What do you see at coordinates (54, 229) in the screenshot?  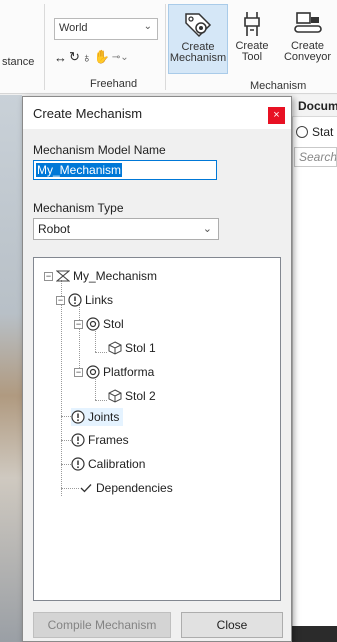 I see `mechanism-type-value: Robot` at bounding box center [54, 229].